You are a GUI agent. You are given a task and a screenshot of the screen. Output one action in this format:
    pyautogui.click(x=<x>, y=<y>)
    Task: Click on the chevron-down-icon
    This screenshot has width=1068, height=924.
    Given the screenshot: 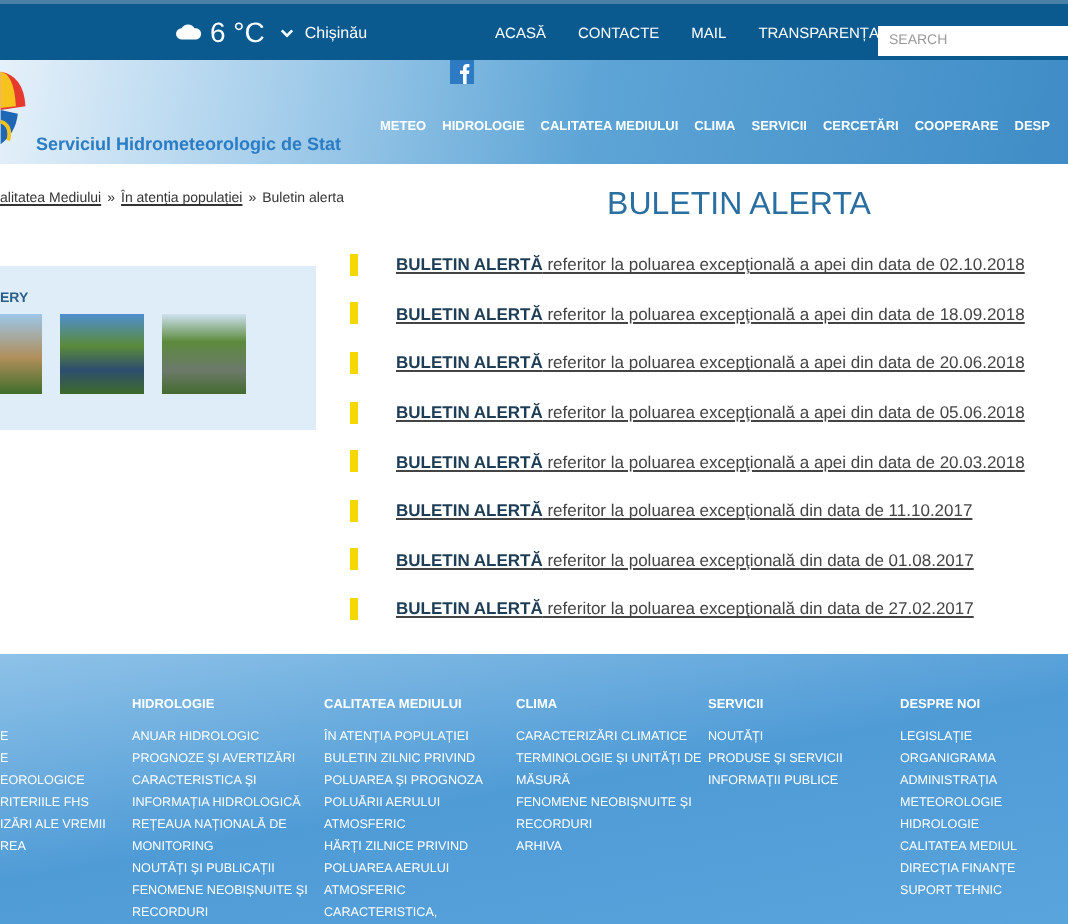 What is the action you would take?
    pyautogui.click(x=287, y=32)
    